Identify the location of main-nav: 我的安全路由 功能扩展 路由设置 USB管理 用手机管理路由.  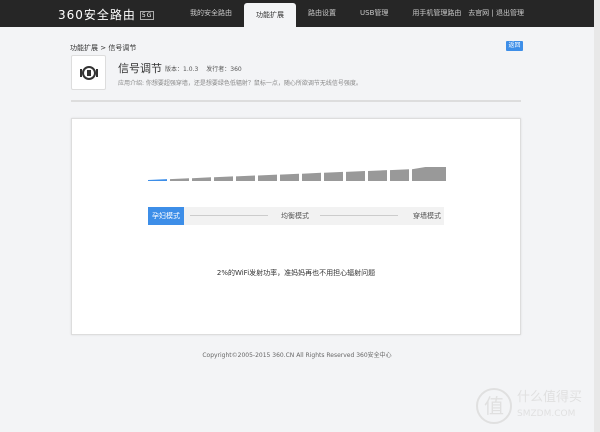
(325, 13).